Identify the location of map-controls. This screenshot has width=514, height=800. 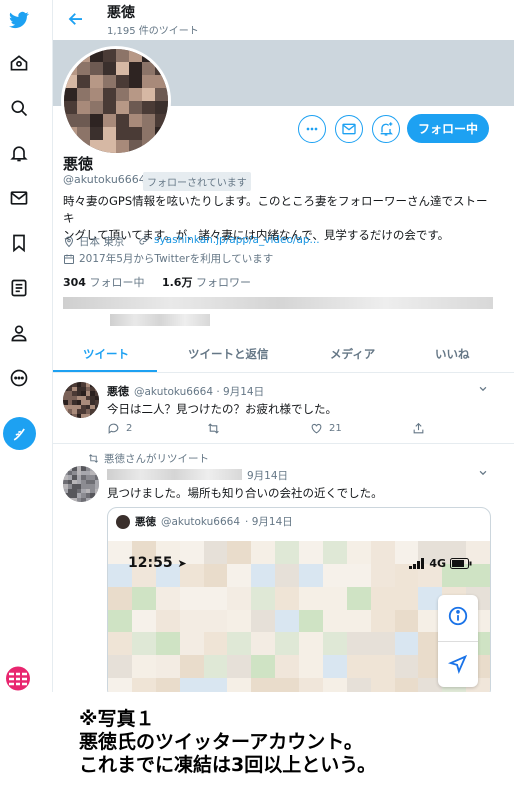
(458, 641).